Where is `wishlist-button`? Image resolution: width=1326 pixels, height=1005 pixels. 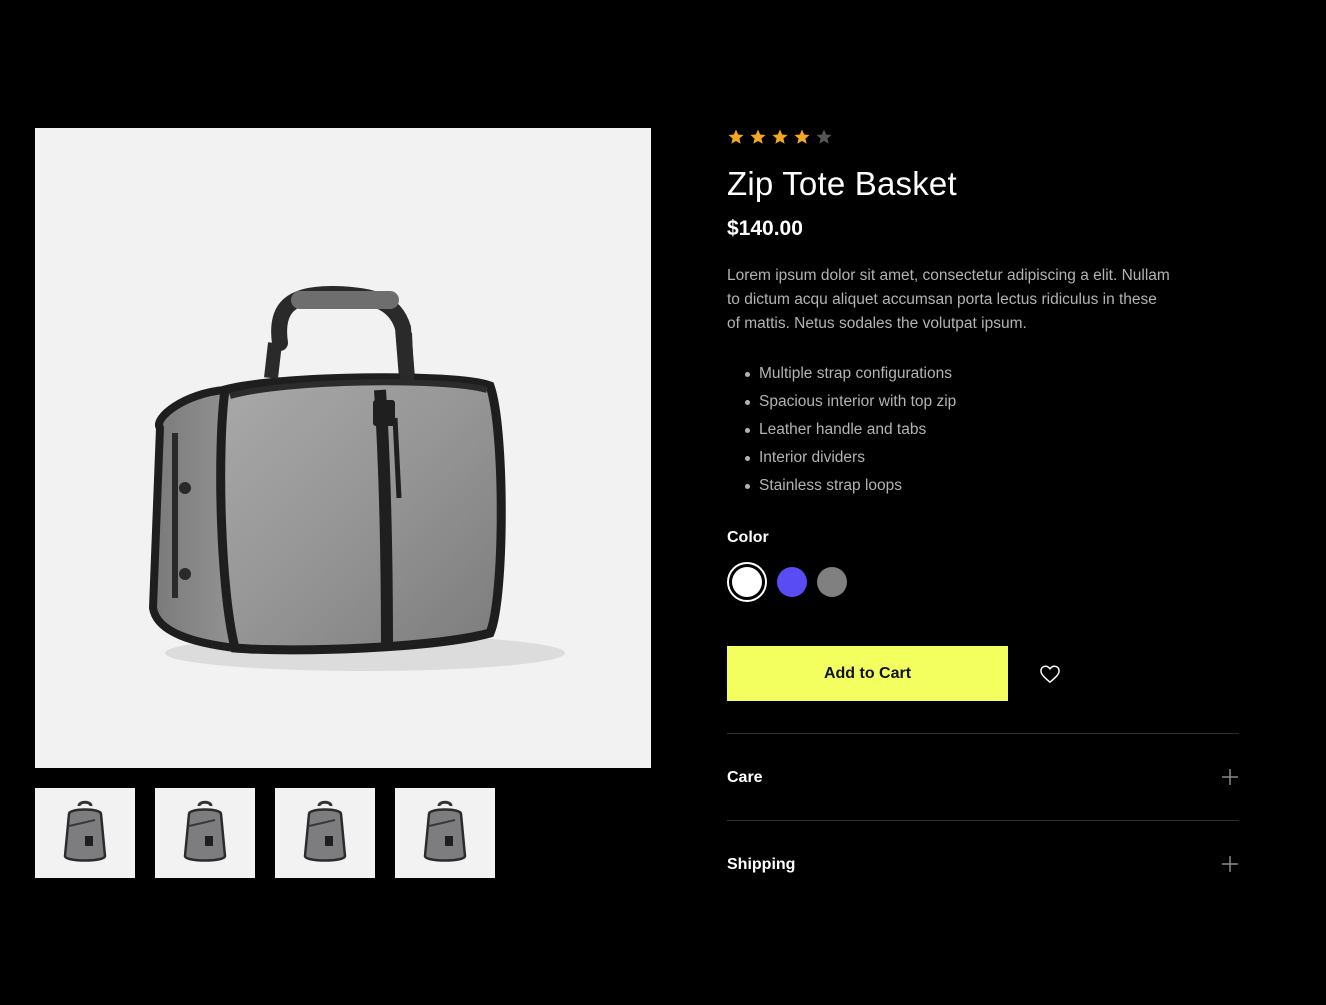
wishlist-button is located at coordinates (1050, 674).